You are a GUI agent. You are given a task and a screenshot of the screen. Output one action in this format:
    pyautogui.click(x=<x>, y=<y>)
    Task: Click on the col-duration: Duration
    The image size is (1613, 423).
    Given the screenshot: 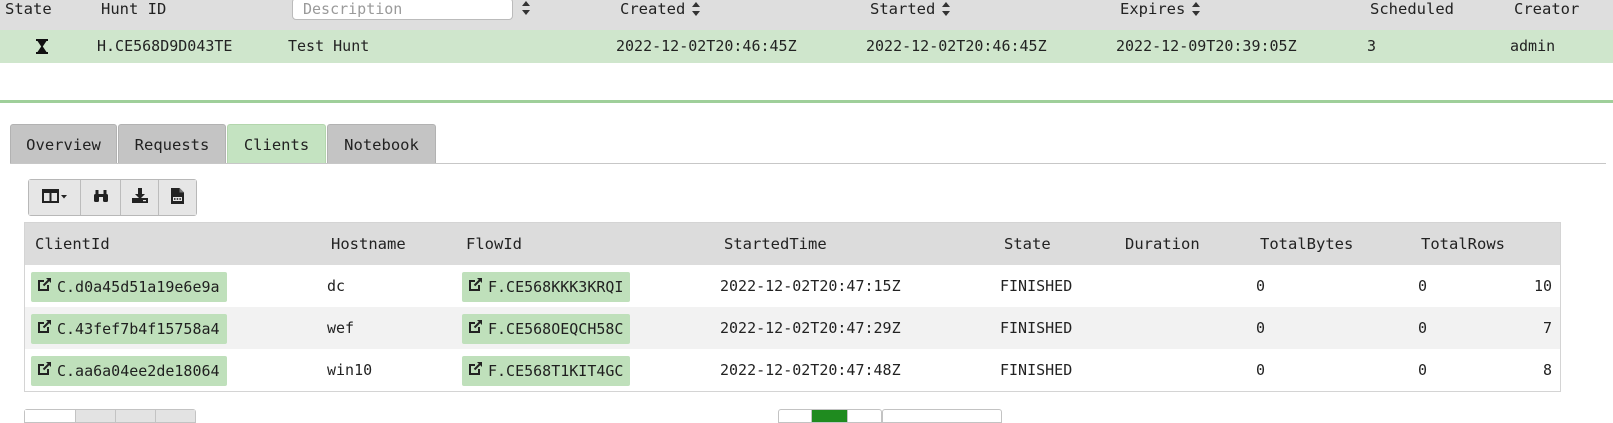 What is the action you would take?
    pyautogui.click(x=1162, y=244)
    